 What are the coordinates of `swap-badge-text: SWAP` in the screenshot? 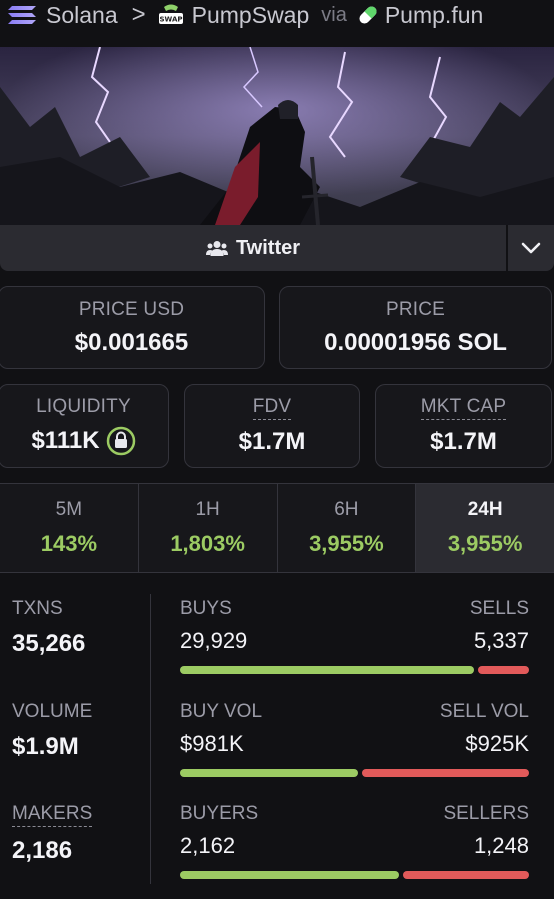 It's located at (170, 20).